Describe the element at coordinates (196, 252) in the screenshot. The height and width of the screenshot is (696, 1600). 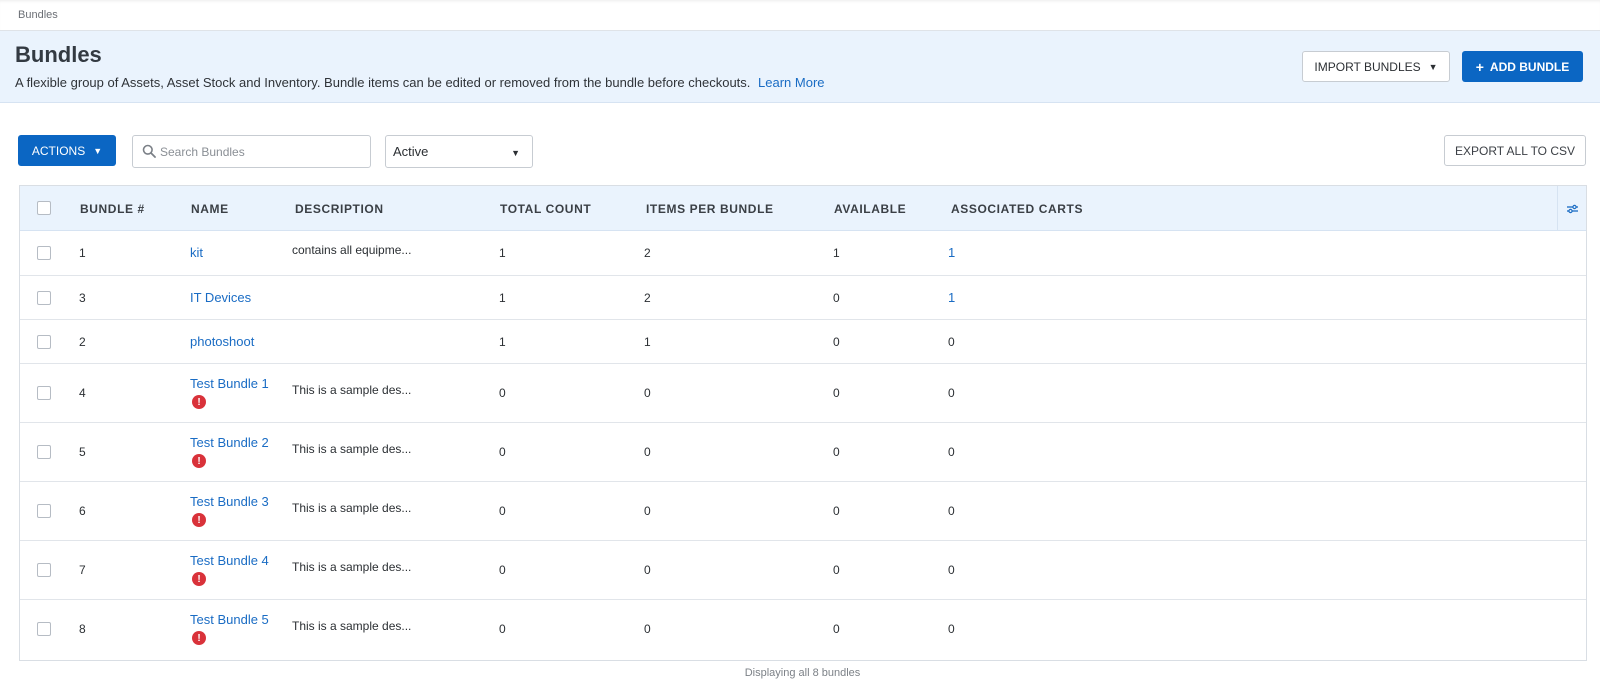
I see `bundle-name-link: kit` at that location.